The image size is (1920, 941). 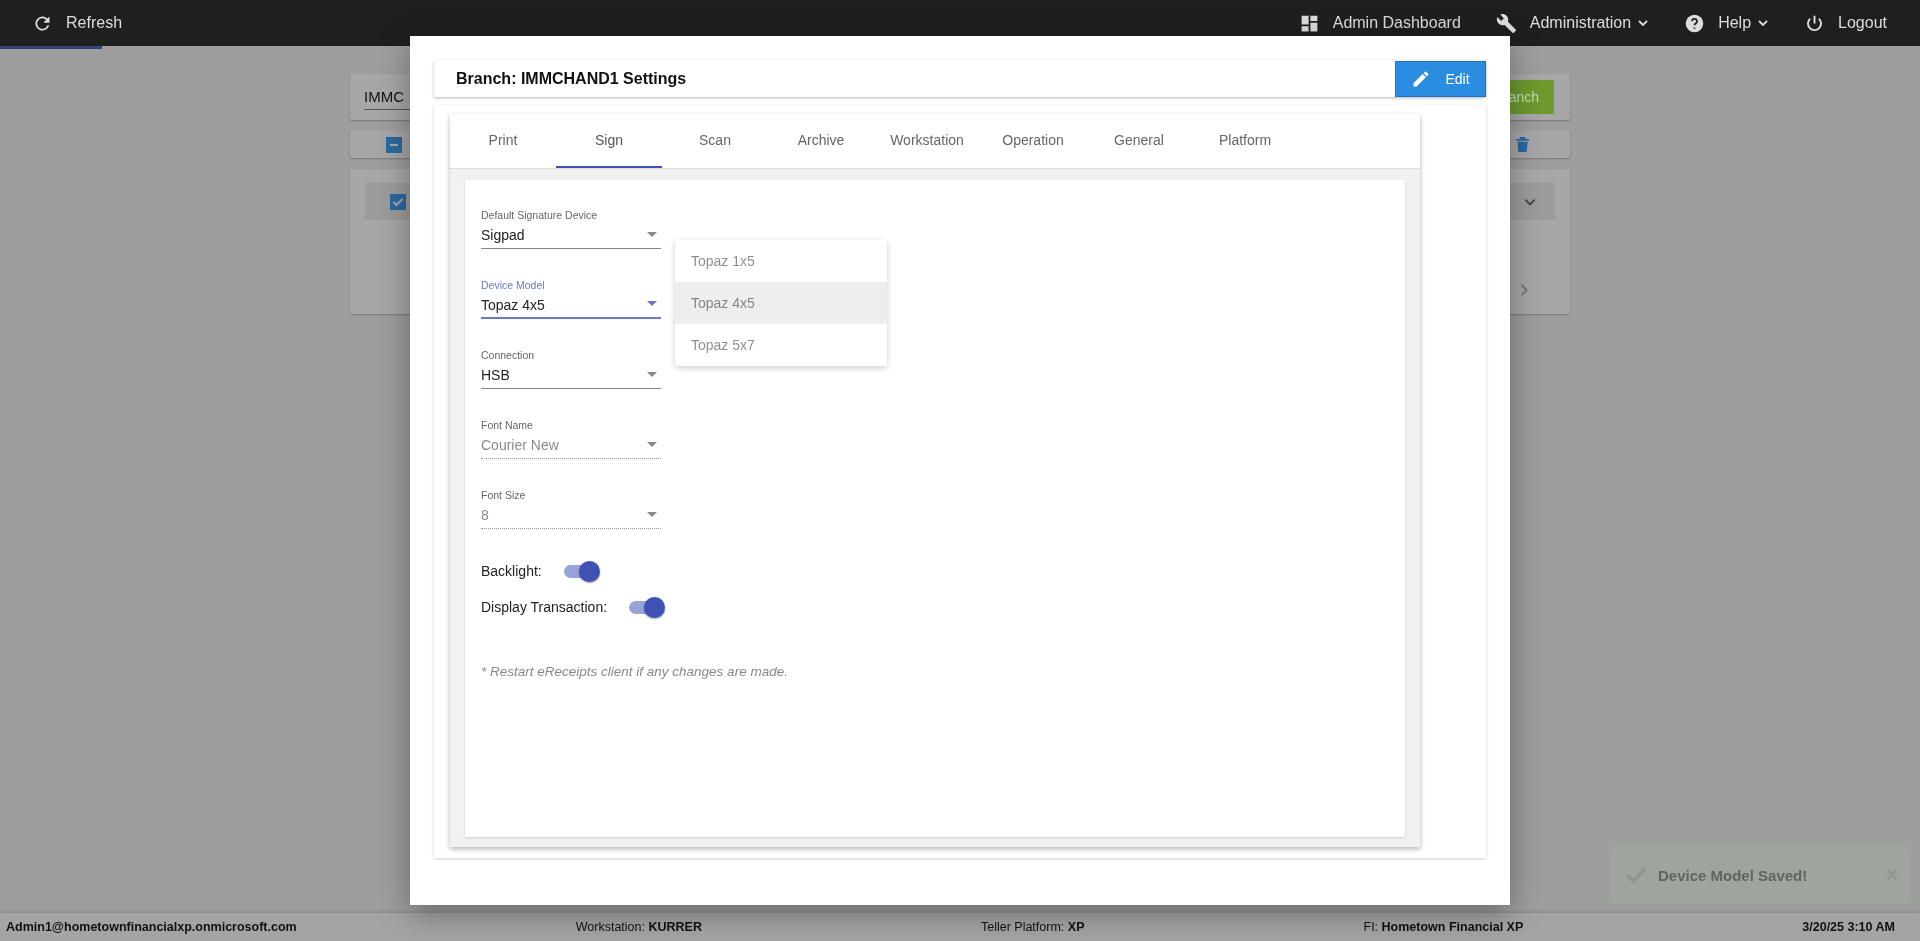 What do you see at coordinates (571, 365) in the screenshot?
I see `select-field: Connection HSB` at bounding box center [571, 365].